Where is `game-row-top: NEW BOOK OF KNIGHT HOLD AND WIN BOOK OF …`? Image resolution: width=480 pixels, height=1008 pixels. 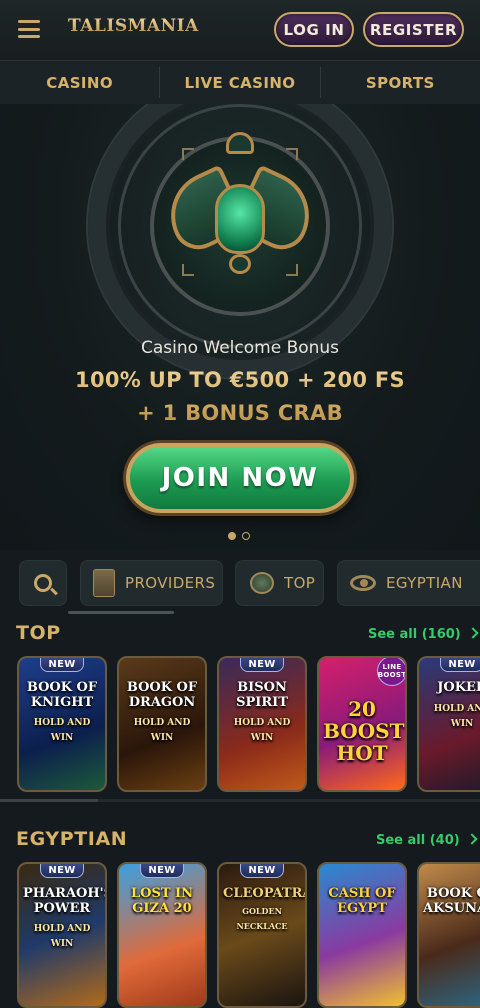 game-row-top: NEW BOOK OF KNIGHT HOLD AND WIN BOOK OF … is located at coordinates (240, 726).